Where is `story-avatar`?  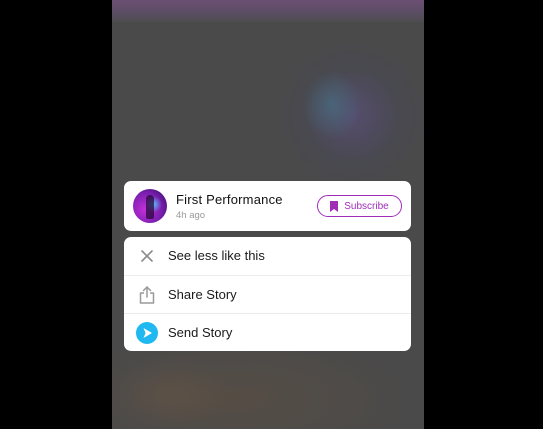
story-avatar is located at coordinates (150, 206).